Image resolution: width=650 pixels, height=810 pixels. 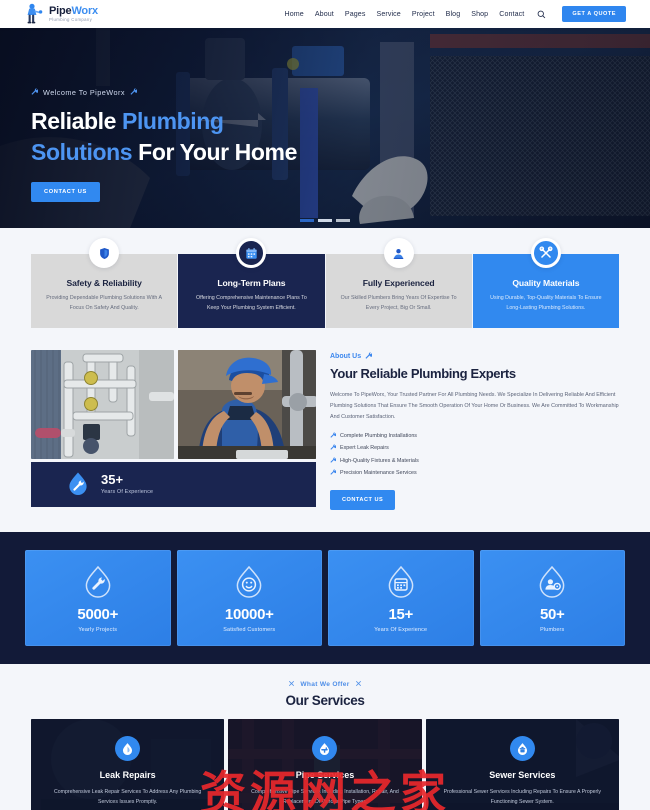 I want to click on feature-title: Safety & Reliability, so click(x=104, y=283).